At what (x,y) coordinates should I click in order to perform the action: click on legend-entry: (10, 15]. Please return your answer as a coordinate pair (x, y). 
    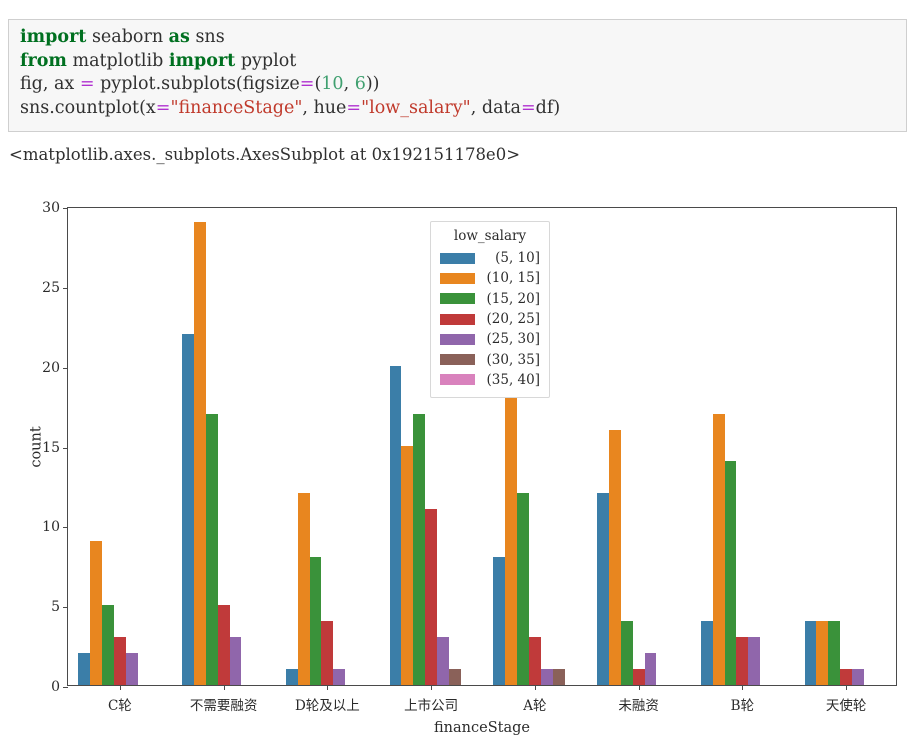
    Looking at the image, I should click on (490, 278).